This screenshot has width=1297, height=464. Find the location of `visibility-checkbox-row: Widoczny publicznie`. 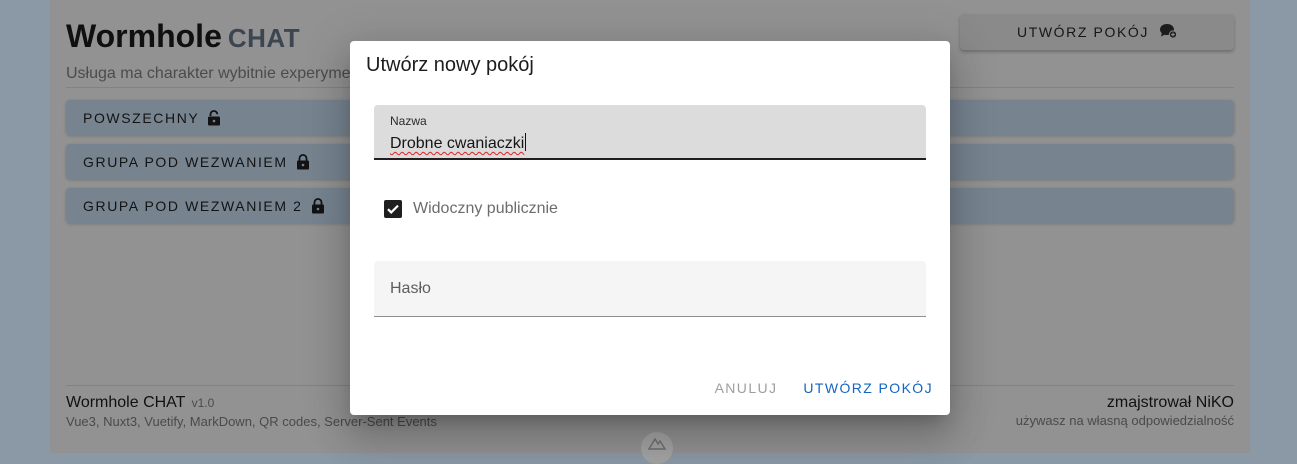

visibility-checkbox-row: Widoczny publicznie is located at coordinates (471, 209).